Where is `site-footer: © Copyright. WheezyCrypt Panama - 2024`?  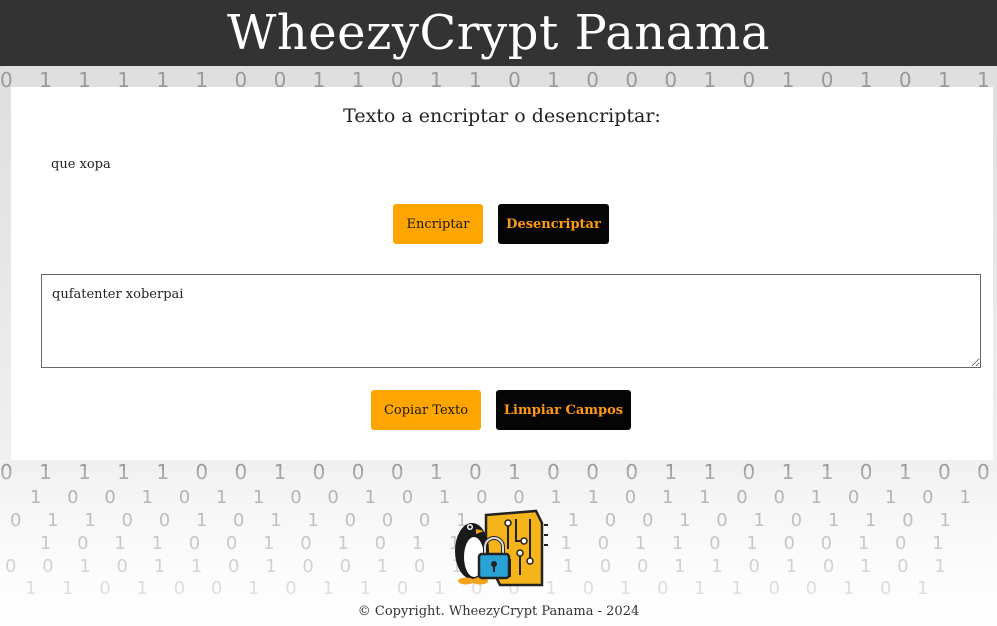
site-footer: © Copyright. WheezyCrypt Panama - 2024 is located at coordinates (498, 611).